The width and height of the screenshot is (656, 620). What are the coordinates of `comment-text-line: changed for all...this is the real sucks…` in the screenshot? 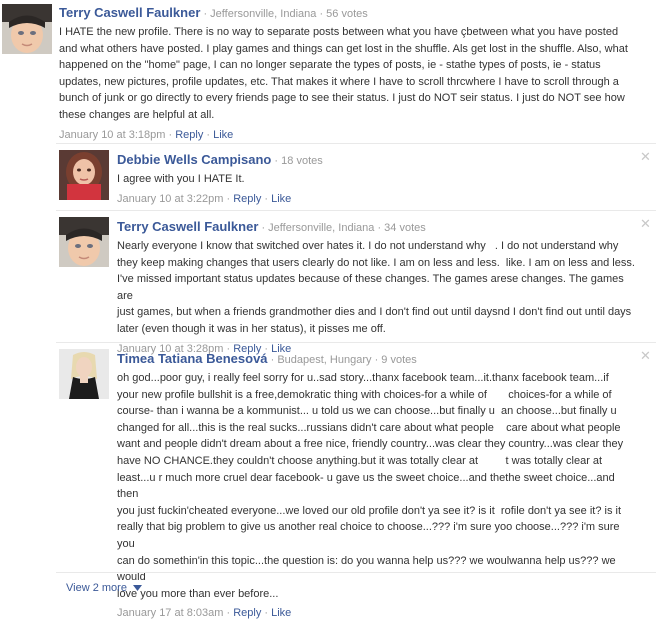 It's located at (369, 427).